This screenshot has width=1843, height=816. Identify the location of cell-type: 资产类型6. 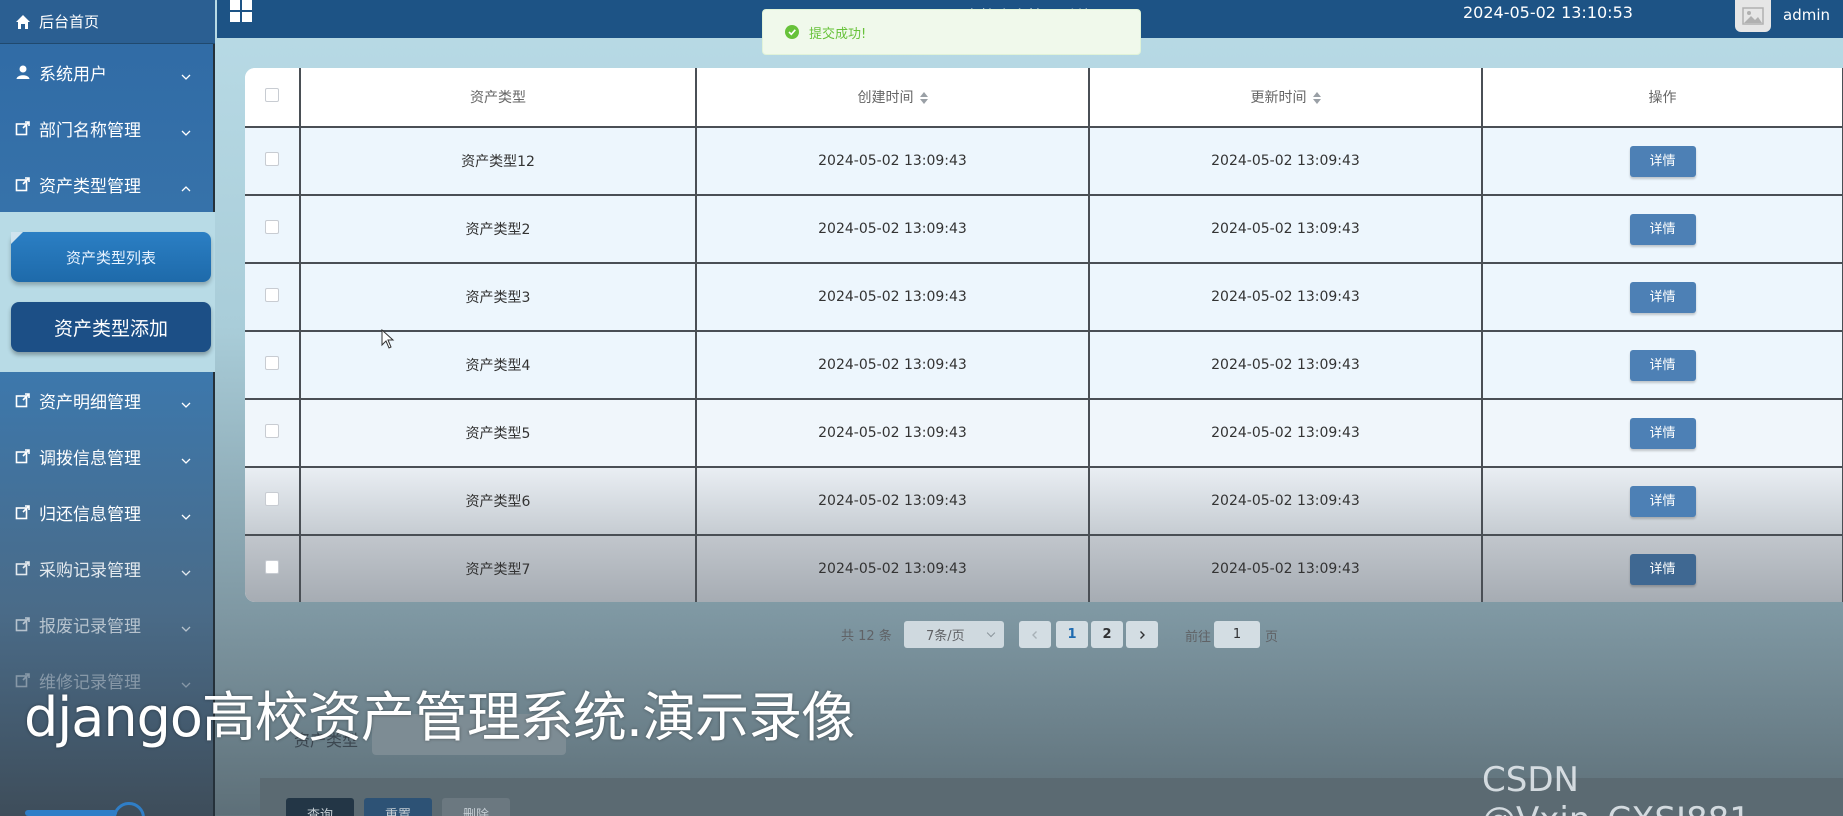
(498, 501).